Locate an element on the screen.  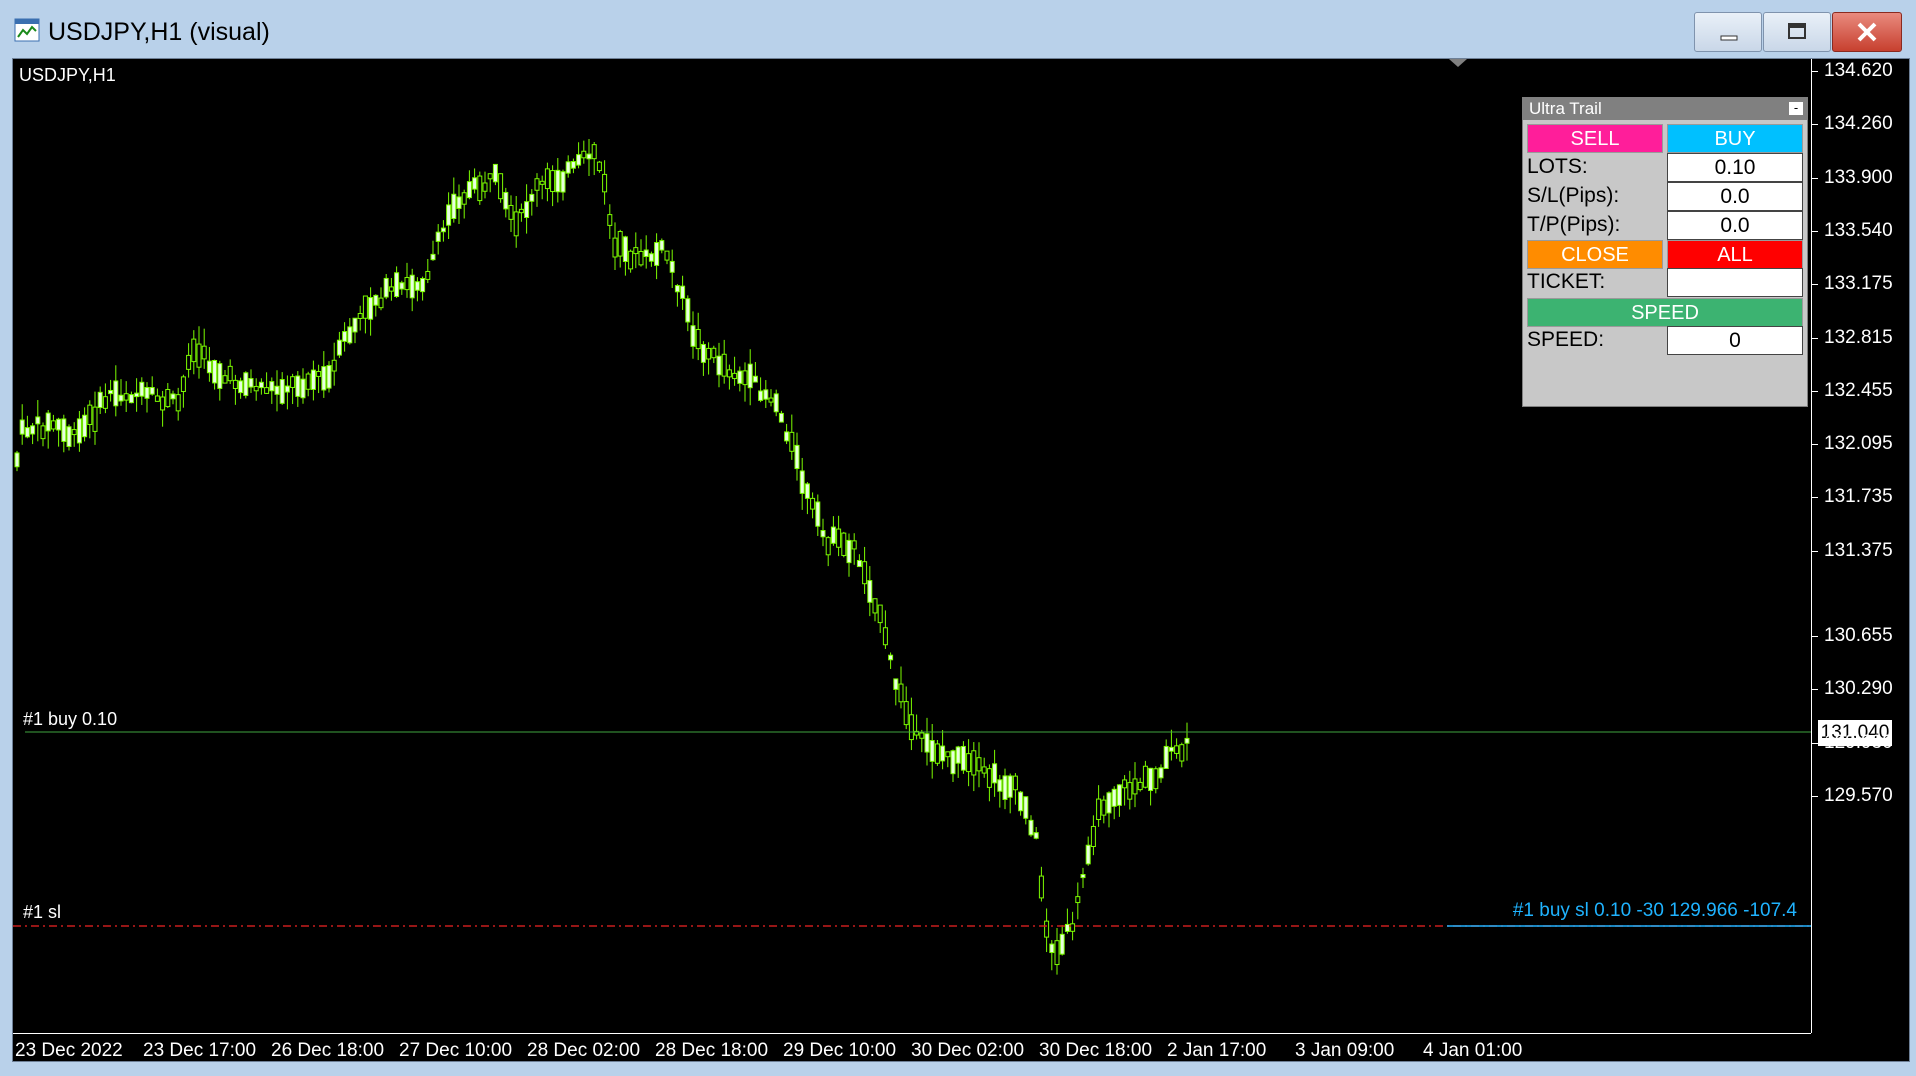
panel-header: Ultra Trail - is located at coordinates (1665, 109).